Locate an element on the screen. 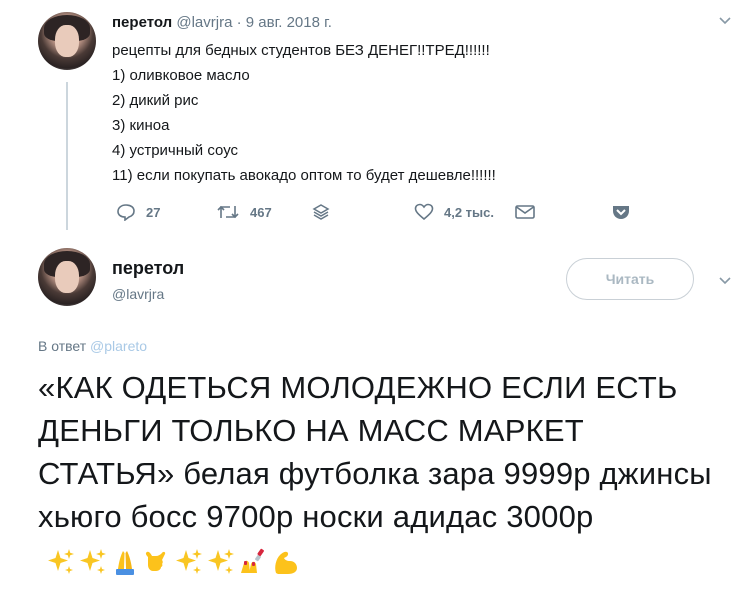 The image size is (754, 612). reply-context: В ответ @plareto is located at coordinates (92, 346).